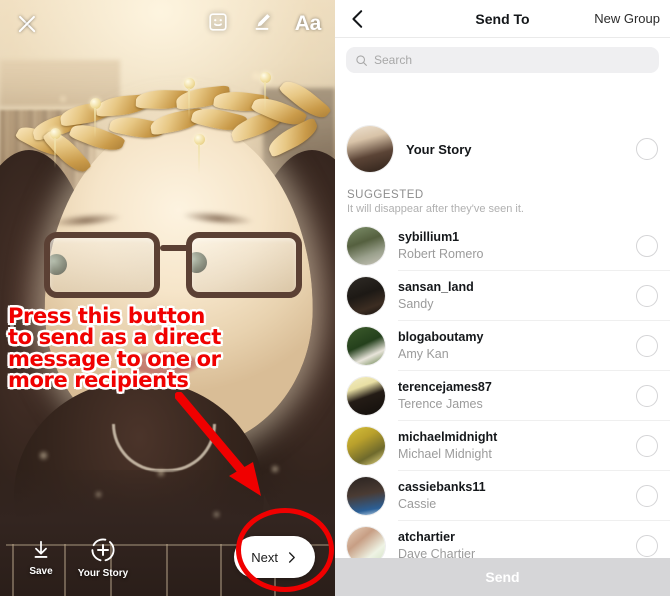  Describe the element at coordinates (445, 453) in the screenshot. I see `fullname: Michael Midnight` at that location.